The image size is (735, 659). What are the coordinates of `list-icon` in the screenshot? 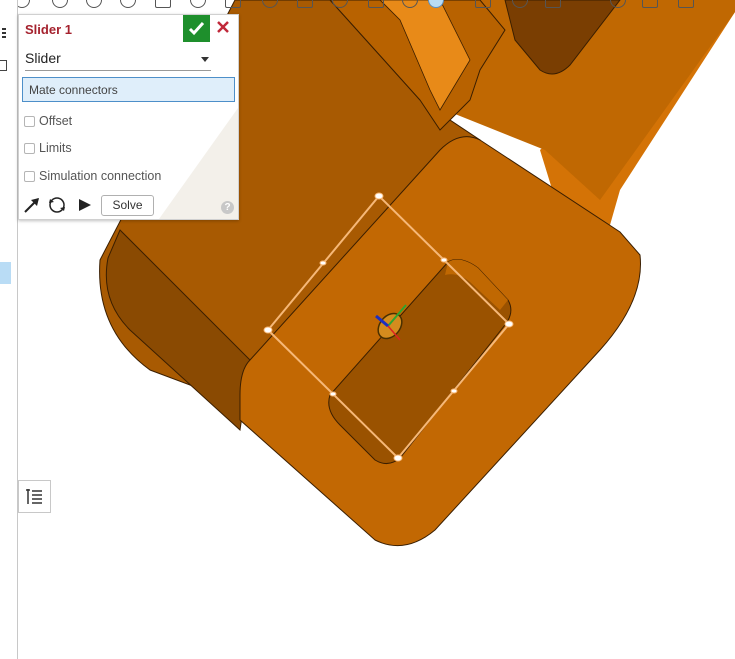 It's located at (34, 496).